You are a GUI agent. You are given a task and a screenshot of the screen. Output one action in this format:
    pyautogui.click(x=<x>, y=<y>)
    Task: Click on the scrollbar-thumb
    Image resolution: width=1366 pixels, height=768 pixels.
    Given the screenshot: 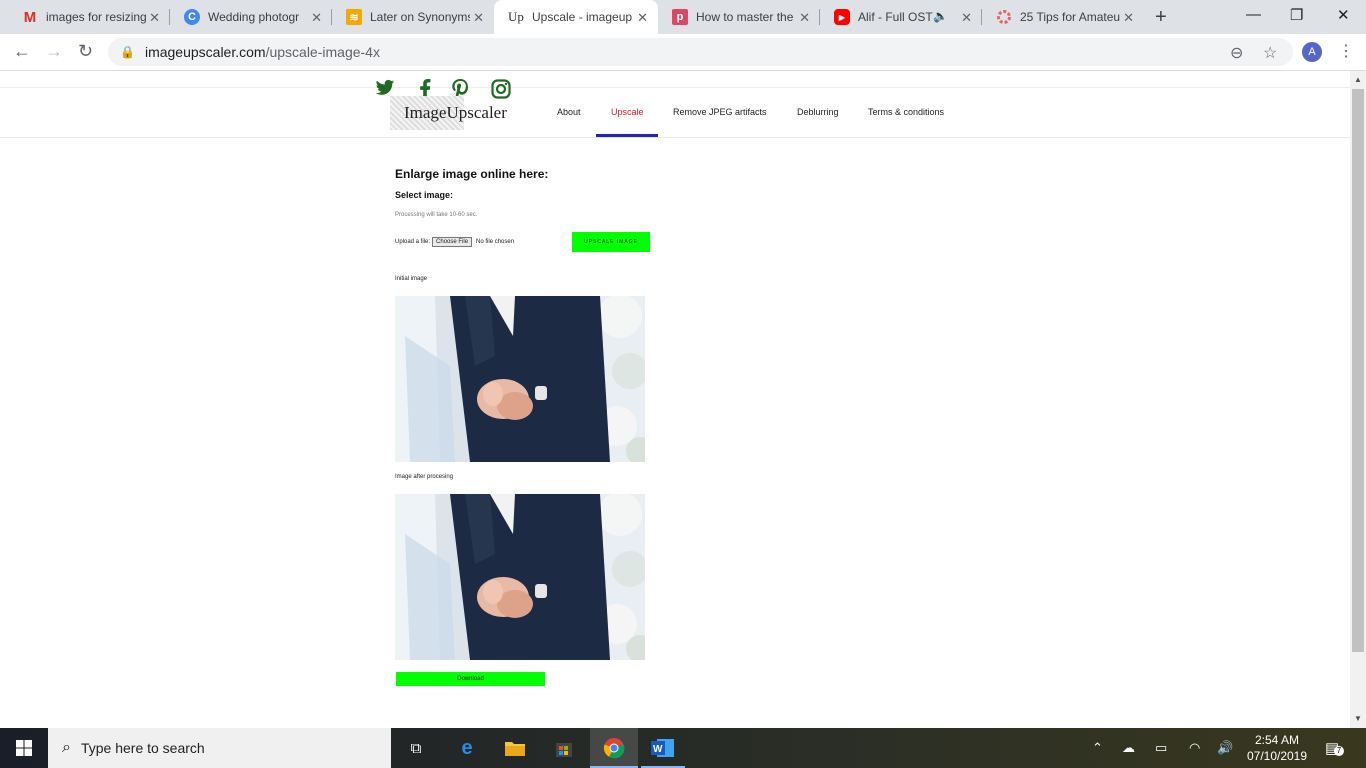 What is the action you would take?
    pyautogui.click(x=1358, y=370)
    